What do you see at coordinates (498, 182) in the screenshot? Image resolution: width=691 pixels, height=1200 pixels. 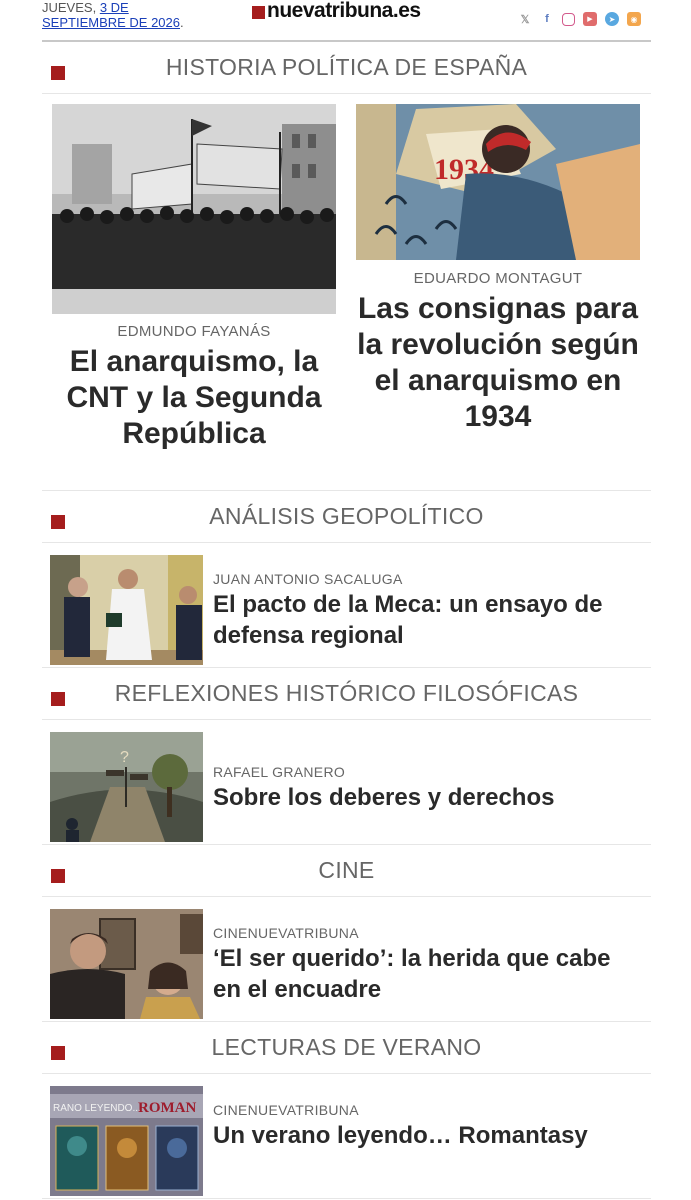 I see `article-image-poster: 1934` at bounding box center [498, 182].